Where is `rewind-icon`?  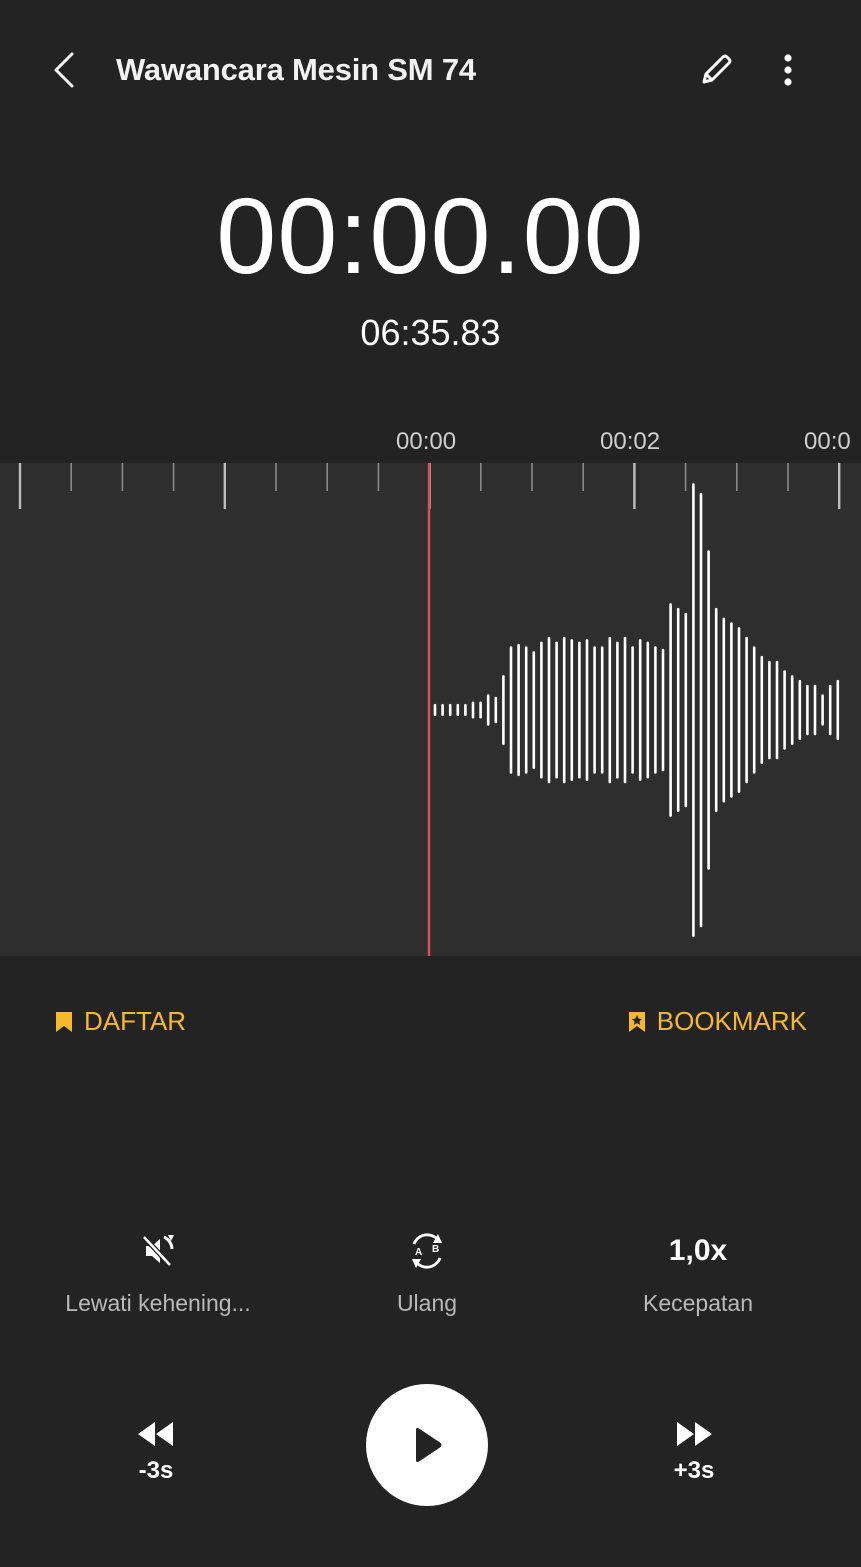
rewind-icon is located at coordinates (155, 1434).